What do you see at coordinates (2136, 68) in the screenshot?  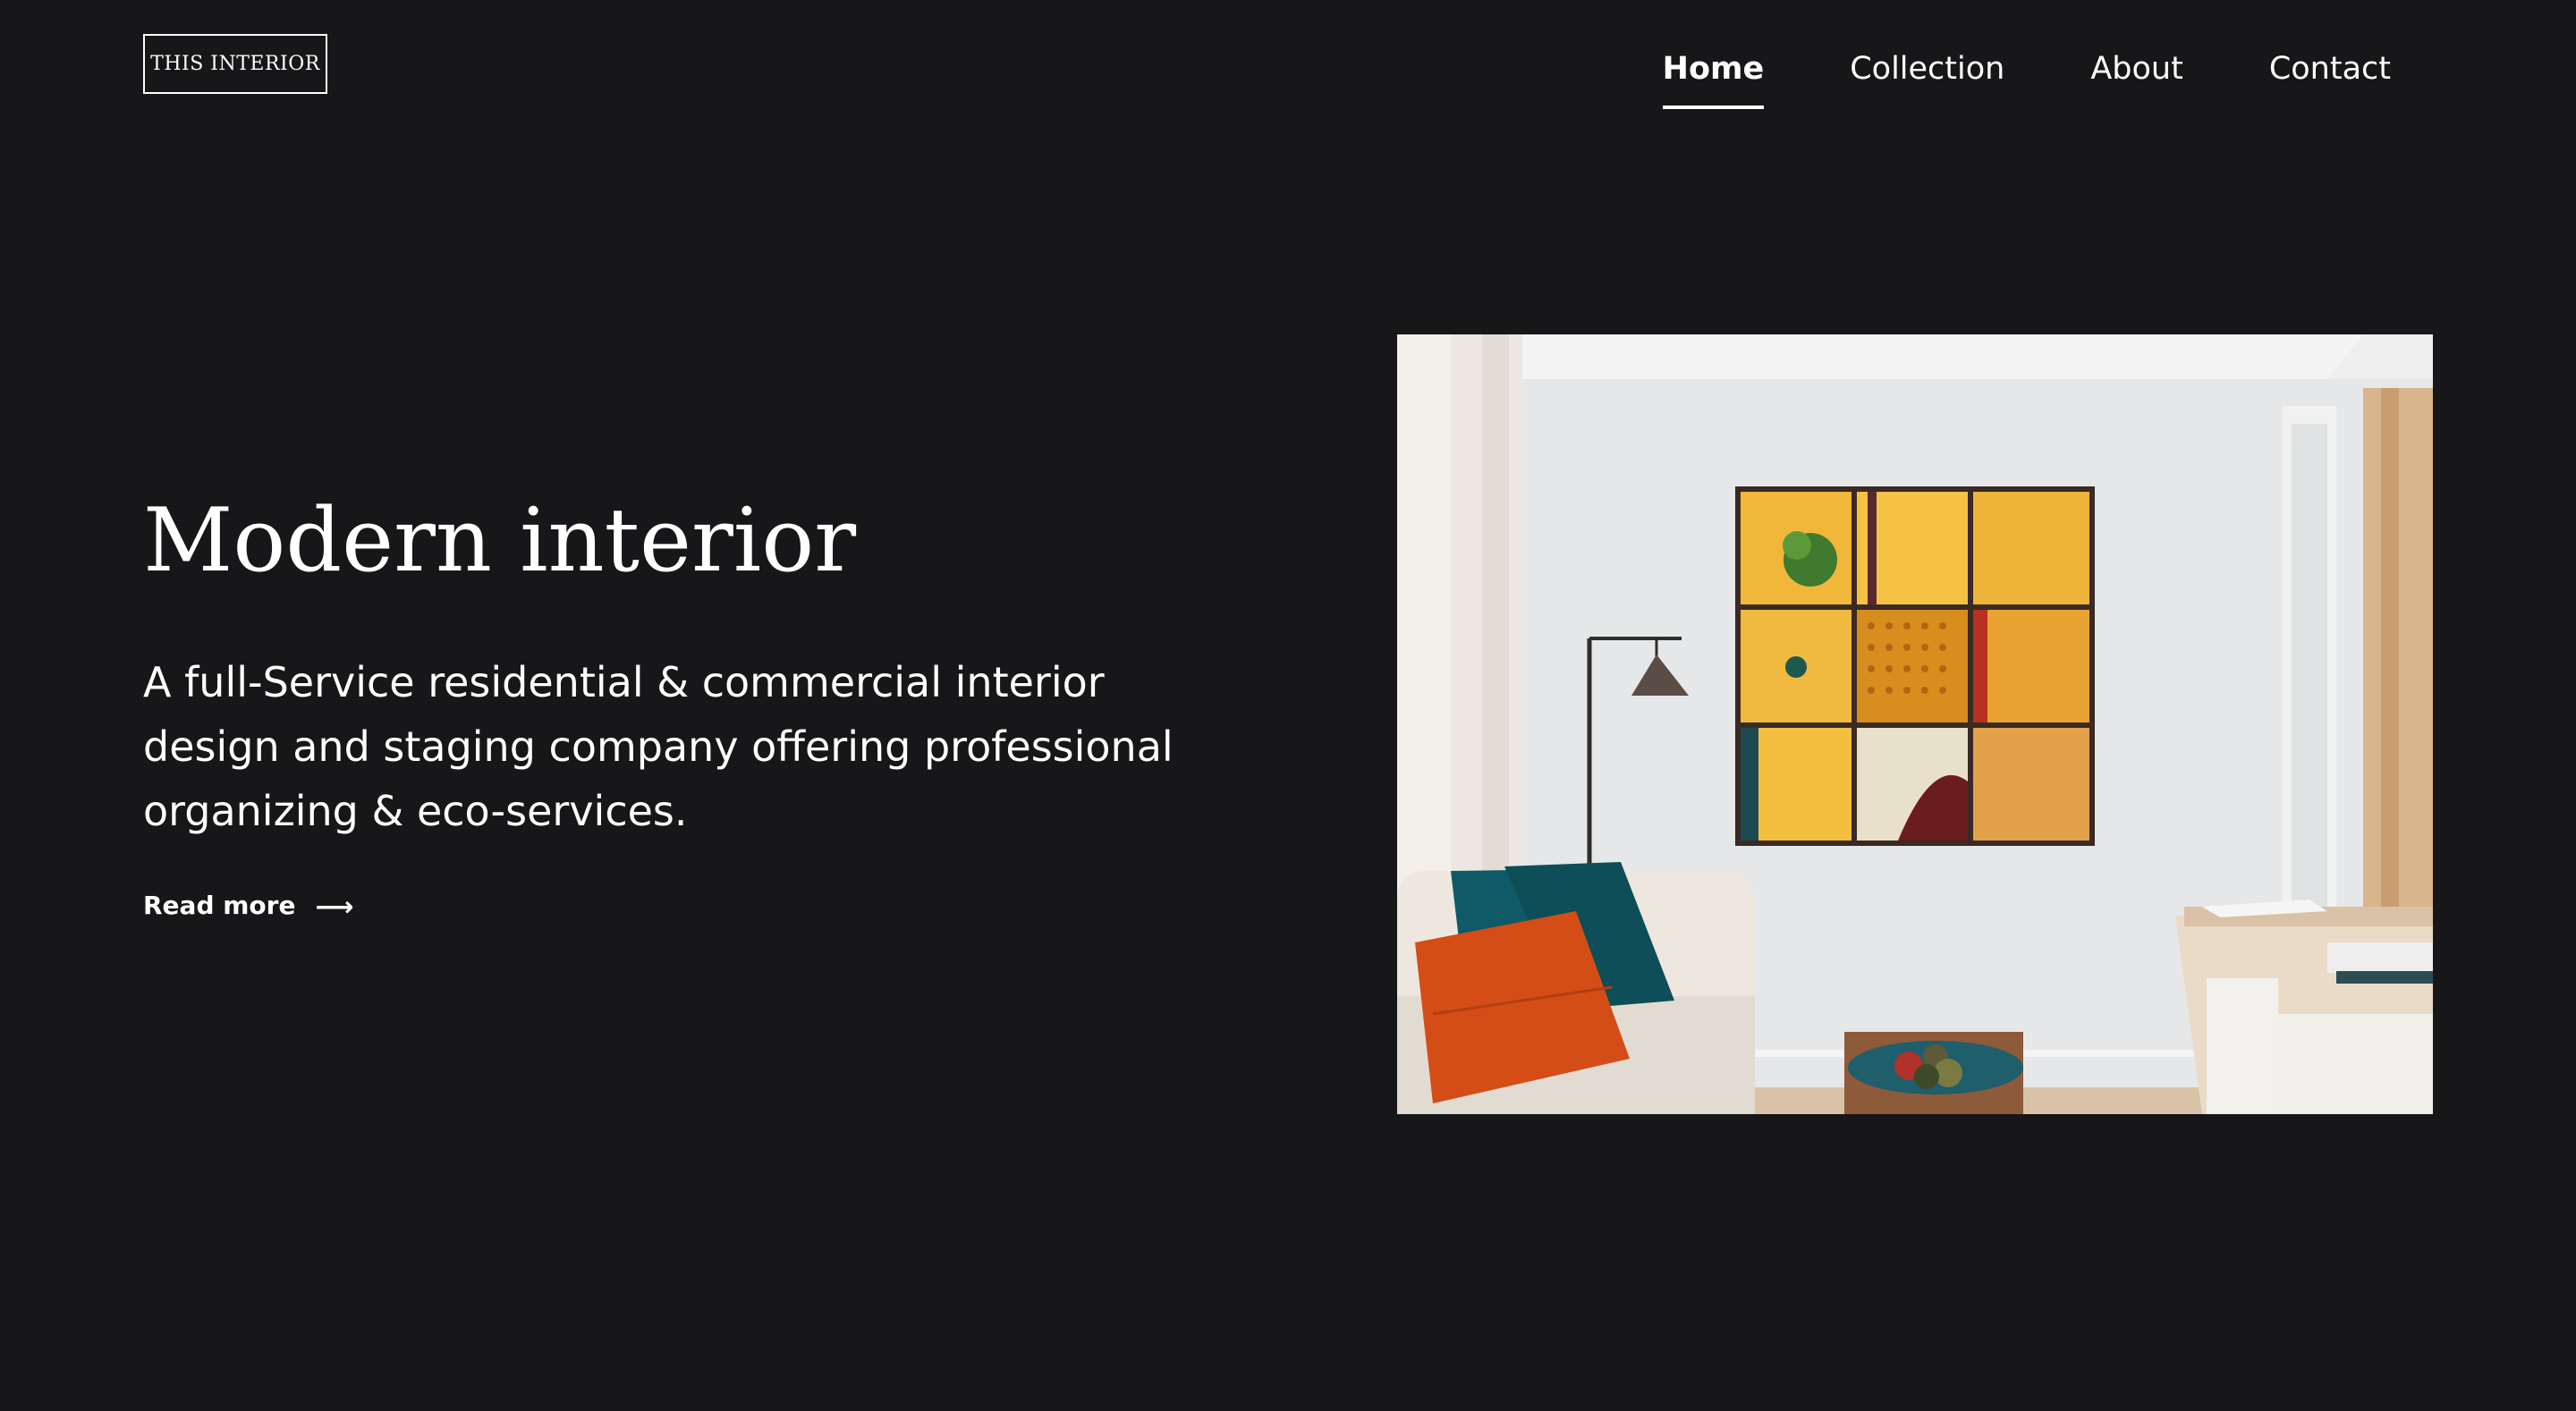 I see `nav-item-about: About` at bounding box center [2136, 68].